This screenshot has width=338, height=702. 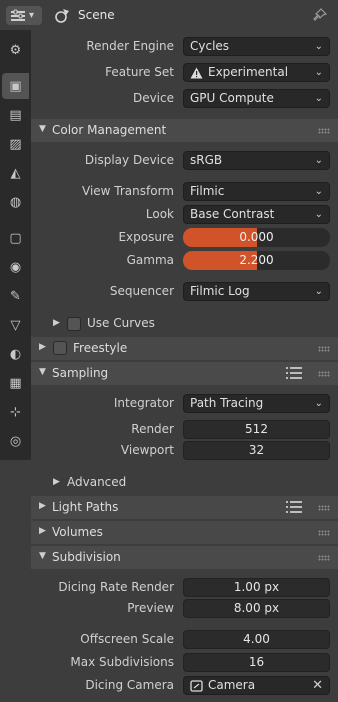 What do you see at coordinates (184, 324) in the screenshot?
I see `use-curves-subpanel: ▶ Use Curves` at bounding box center [184, 324].